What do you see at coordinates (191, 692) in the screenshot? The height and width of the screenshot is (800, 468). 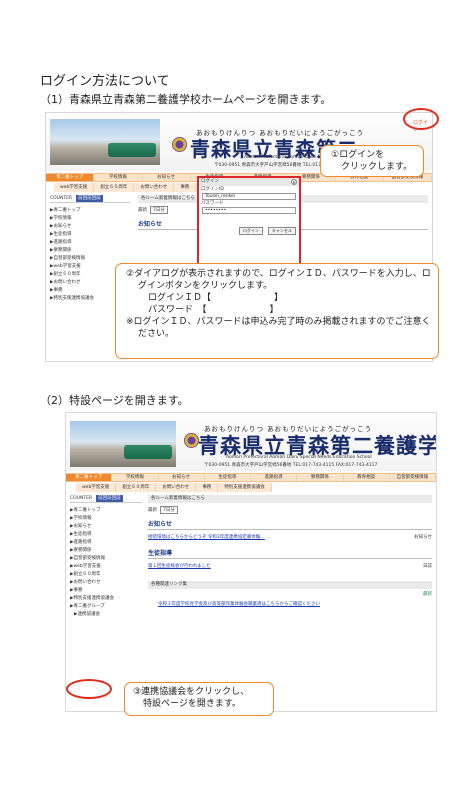 I see `callout3-line1: ③連携協議会をクリックし、` at bounding box center [191, 692].